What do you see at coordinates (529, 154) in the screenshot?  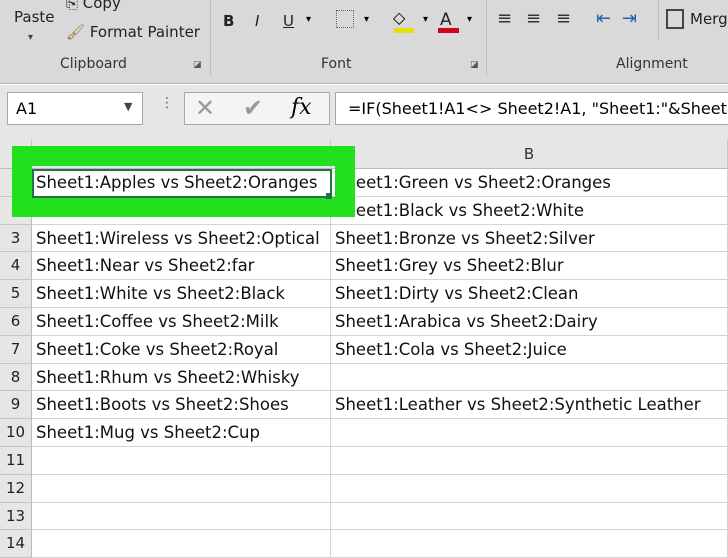 I see `column-header-b: B` at bounding box center [529, 154].